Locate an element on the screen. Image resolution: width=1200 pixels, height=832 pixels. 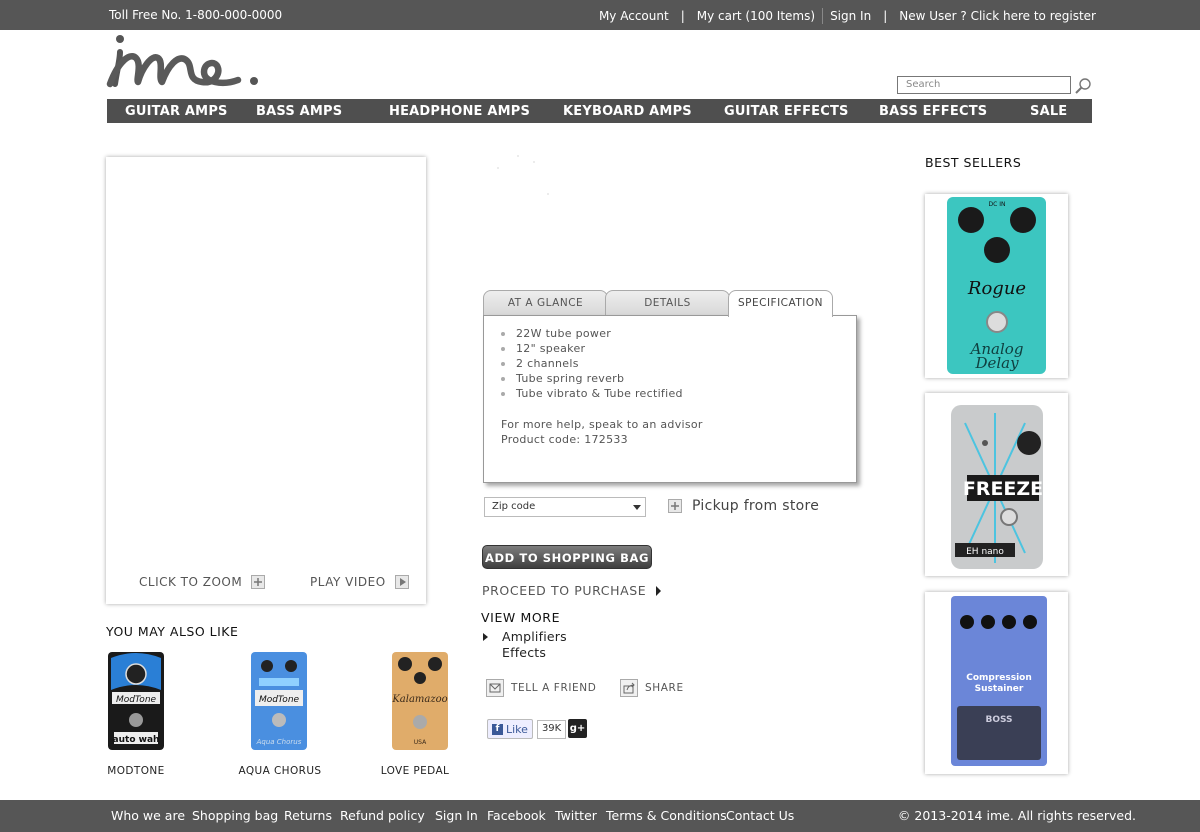
svg-text: DC IN is located at coordinates (997, 204).